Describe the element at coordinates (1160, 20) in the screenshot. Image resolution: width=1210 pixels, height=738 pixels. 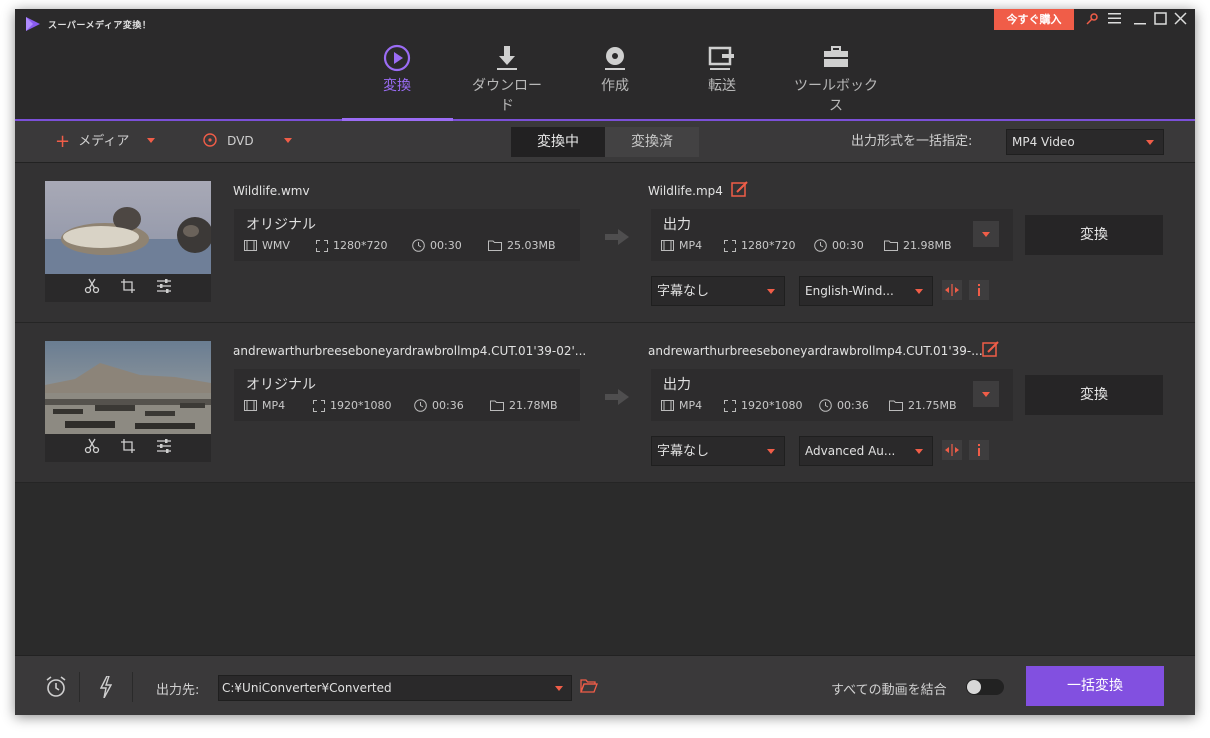
I see `maximize-button` at that location.